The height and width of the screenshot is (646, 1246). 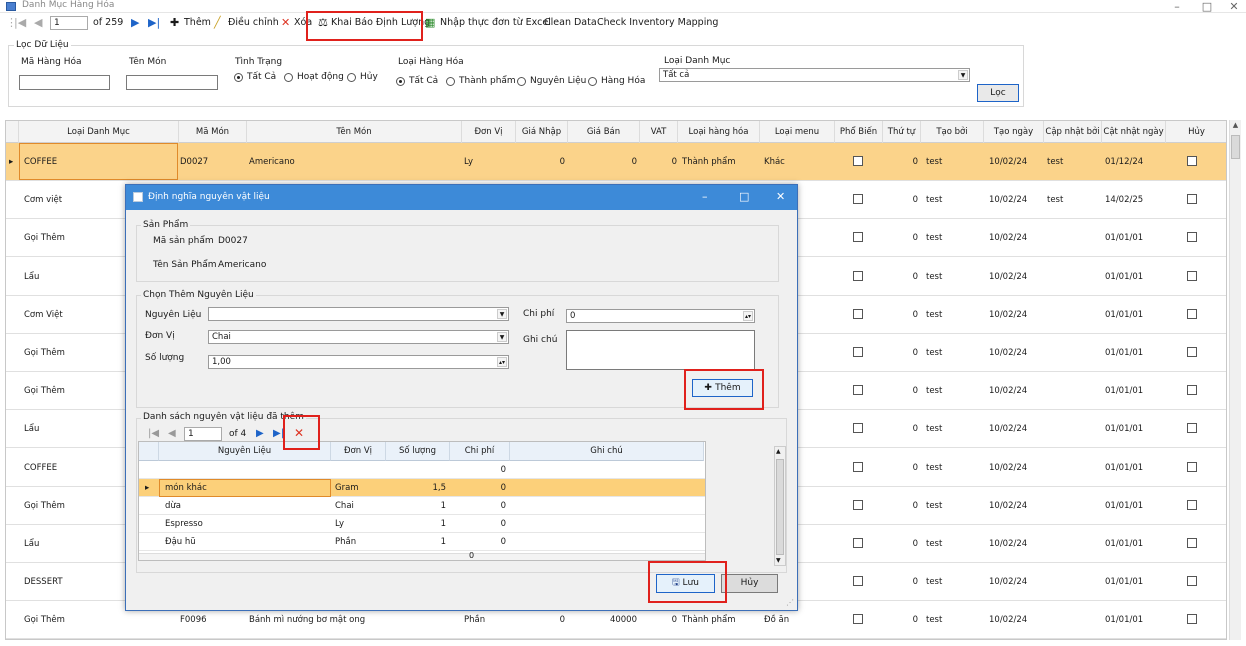 What do you see at coordinates (358, 451) in the screenshot?
I see `sub-col-unit: Đơn Vị` at bounding box center [358, 451].